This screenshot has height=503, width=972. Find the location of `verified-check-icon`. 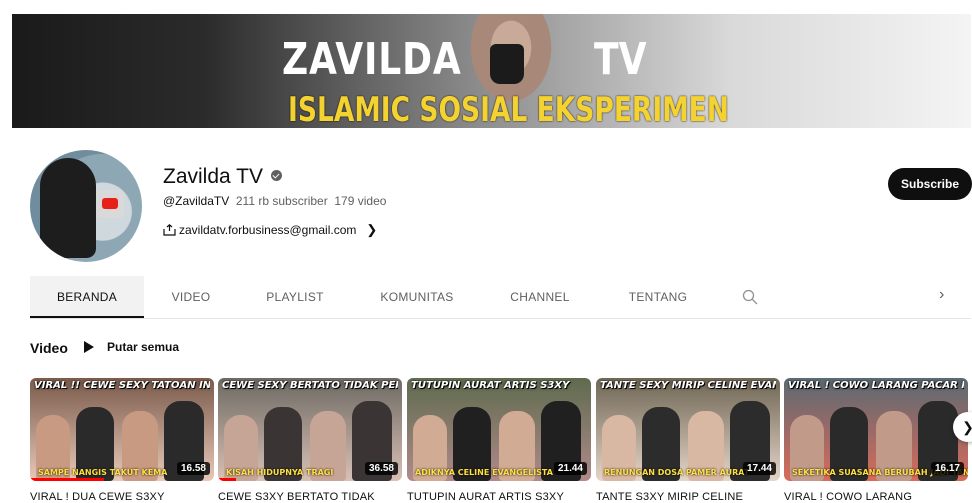

verified-check-icon is located at coordinates (276, 175).